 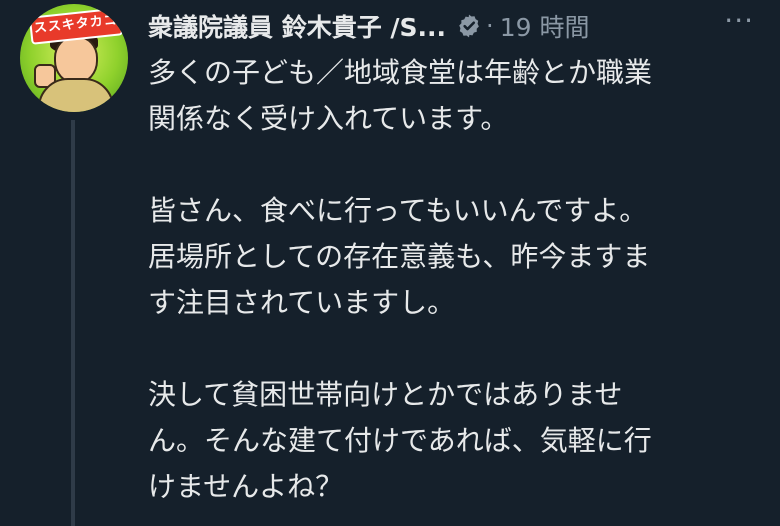 I want to click on tweet-text-line: ん。そんな建て付けであれば、気軽に行, so click(x=400, y=440).